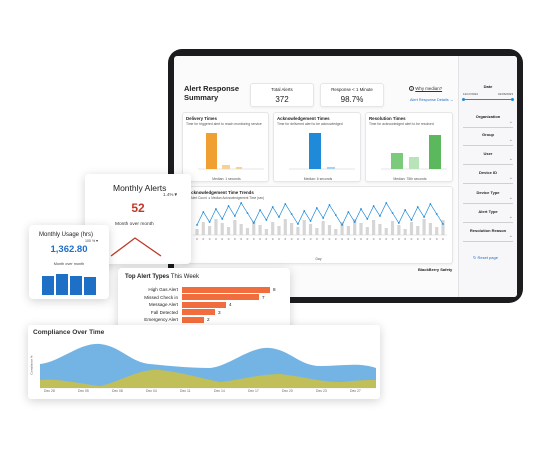 This screenshot has height=449, width=547. I want to click on compliance-title: Compliance Over Time, so click(69, 332).